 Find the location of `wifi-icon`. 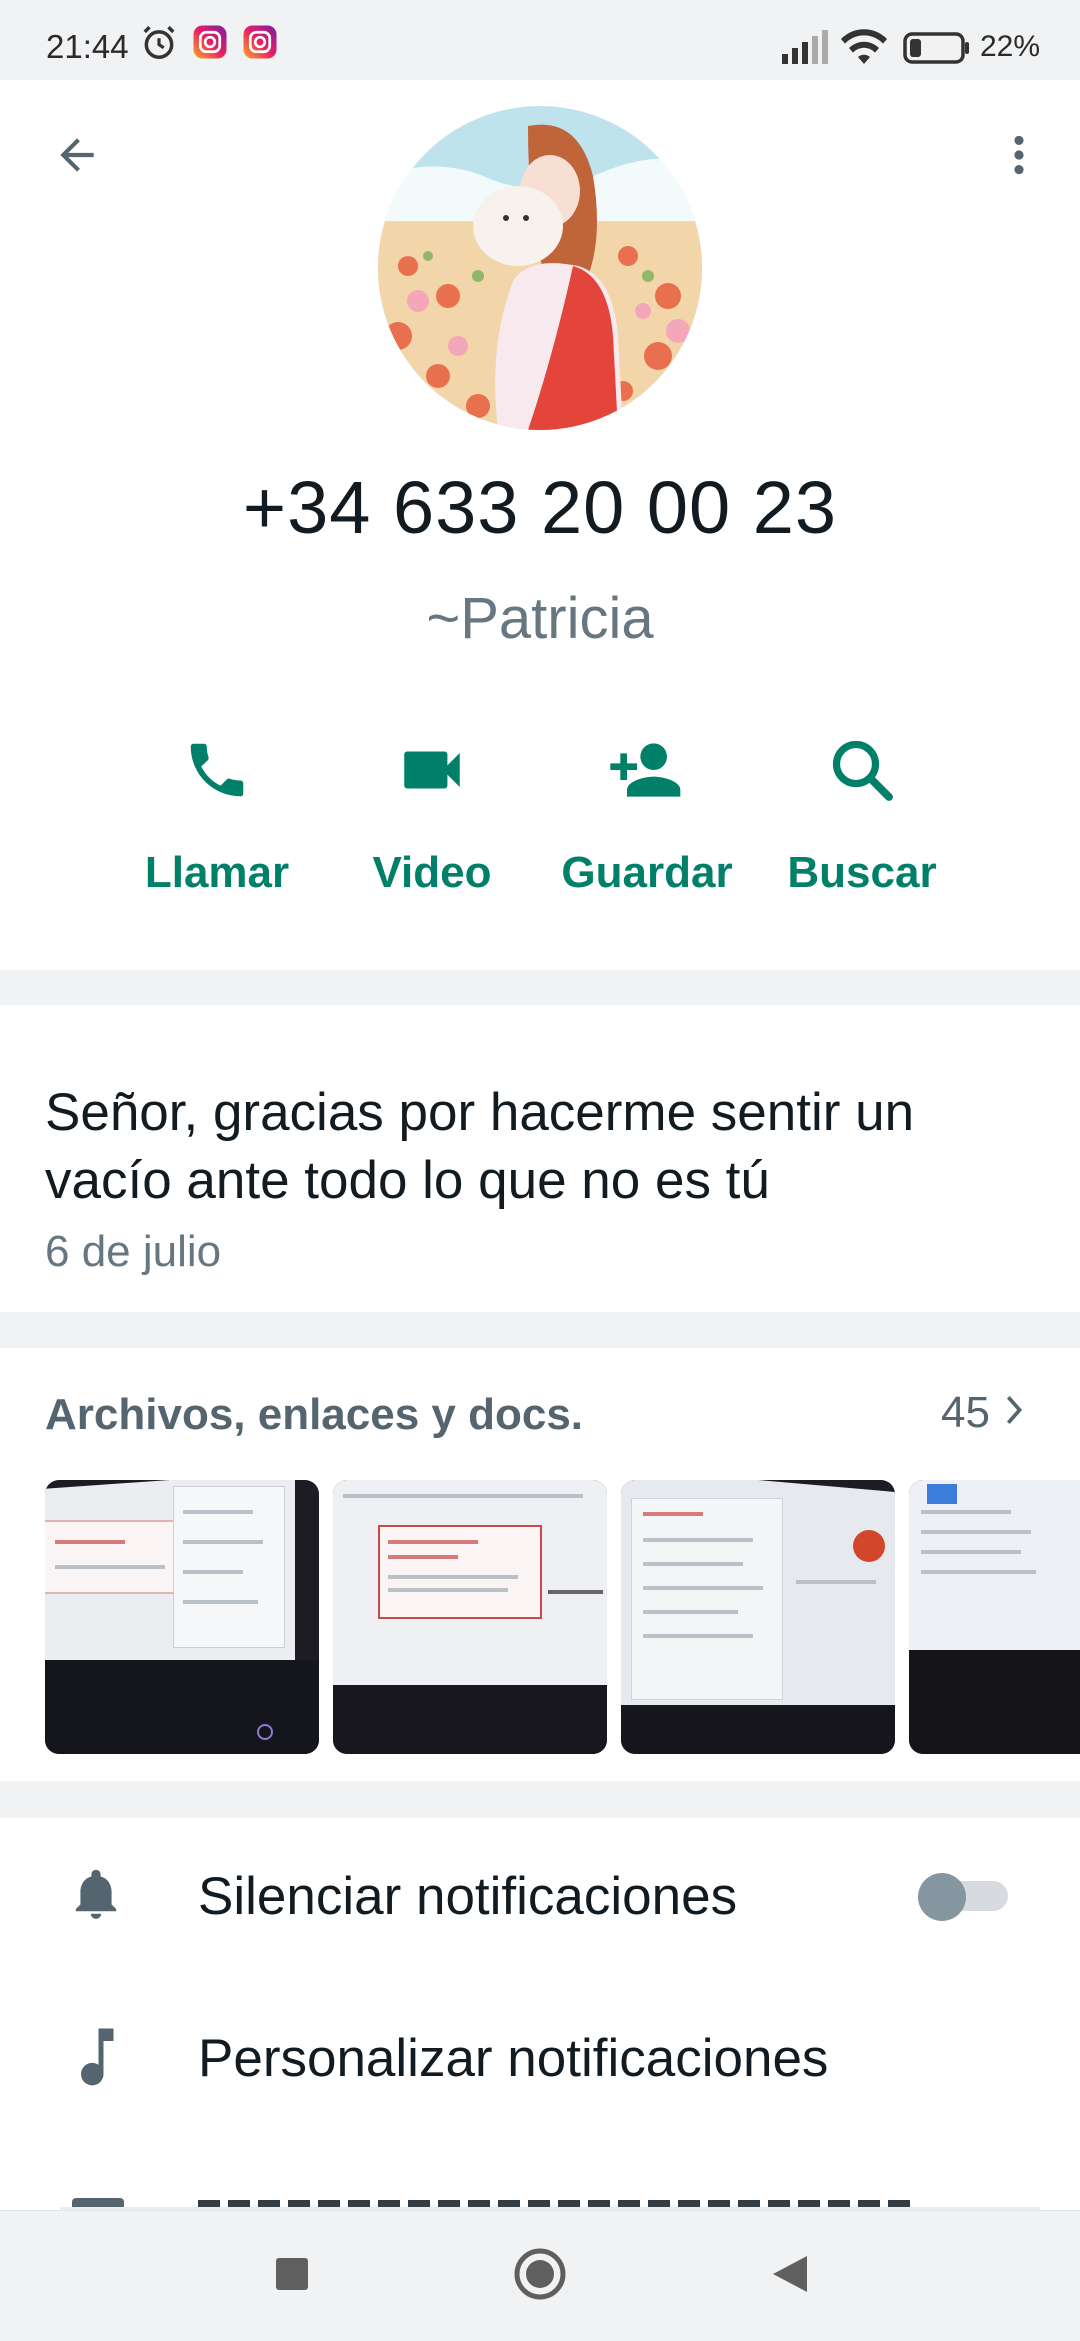

wifi-icon is located at coordinates (864, 49).